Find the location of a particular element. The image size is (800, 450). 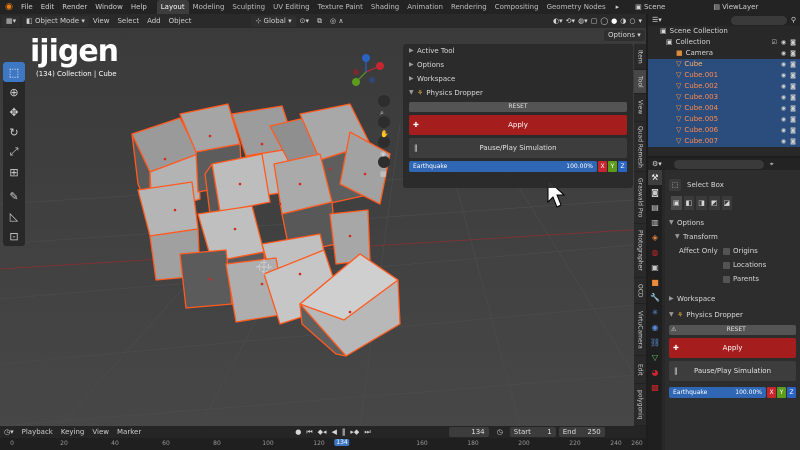

mode-extend-icon: ◧ is located at coordinates (689, 203).